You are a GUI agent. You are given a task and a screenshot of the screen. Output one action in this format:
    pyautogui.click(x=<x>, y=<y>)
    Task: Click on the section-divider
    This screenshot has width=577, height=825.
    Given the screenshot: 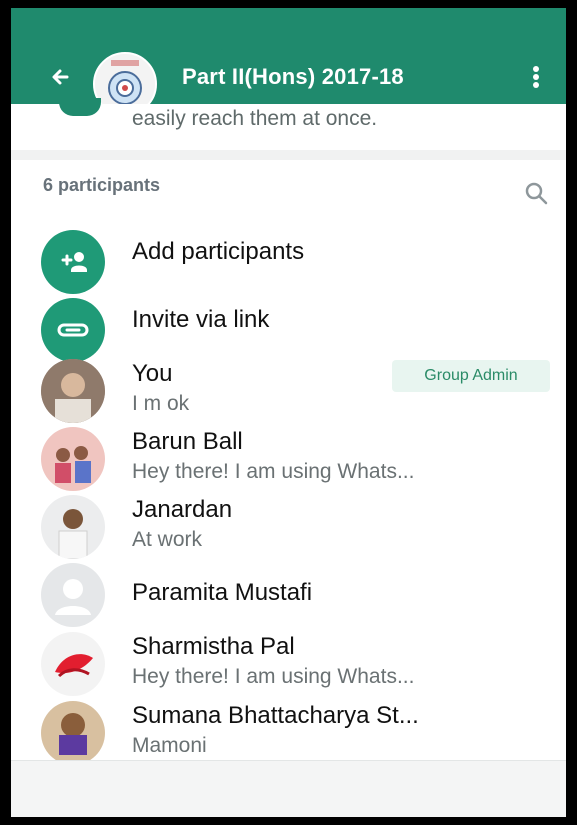 What is the action you would take?
    pyautogui.click(x=288, y=155)
    